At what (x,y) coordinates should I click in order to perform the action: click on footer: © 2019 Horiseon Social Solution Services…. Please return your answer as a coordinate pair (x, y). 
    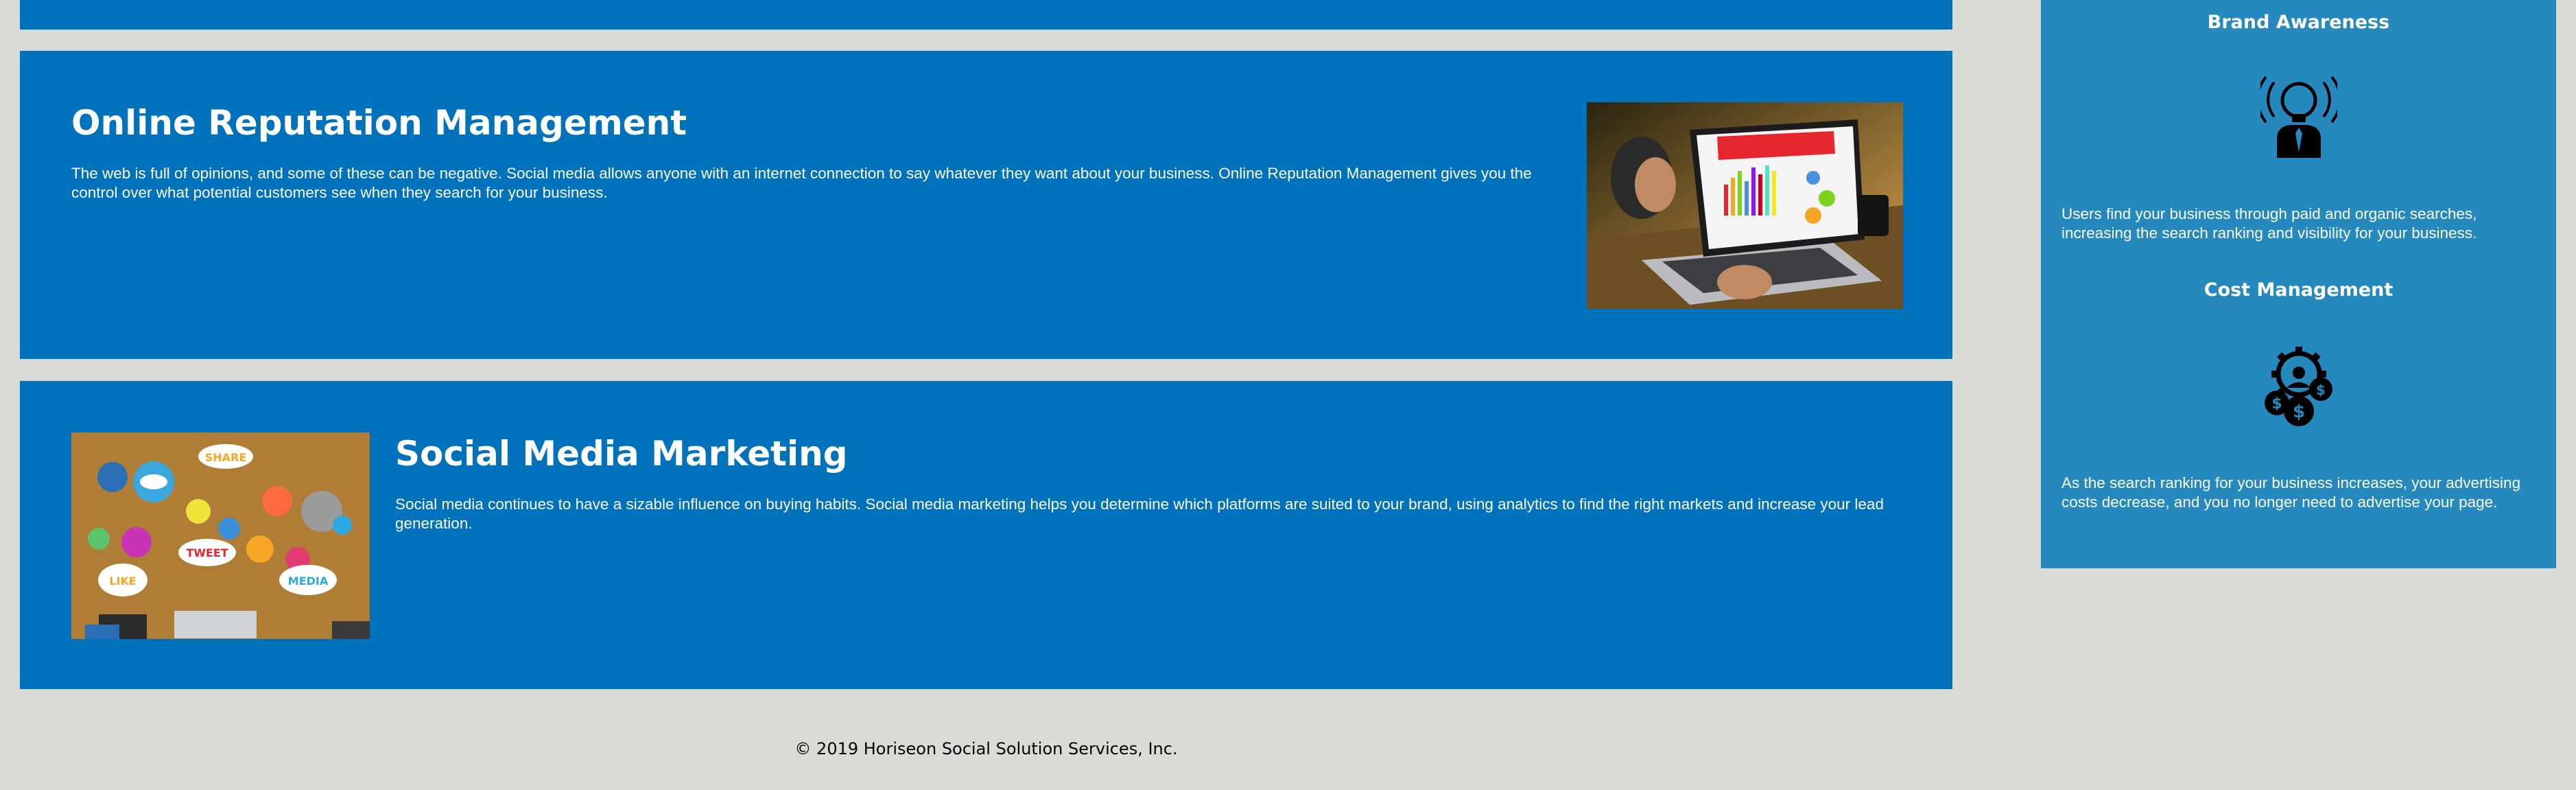
    Looking at the image, I should click on (986, 748).